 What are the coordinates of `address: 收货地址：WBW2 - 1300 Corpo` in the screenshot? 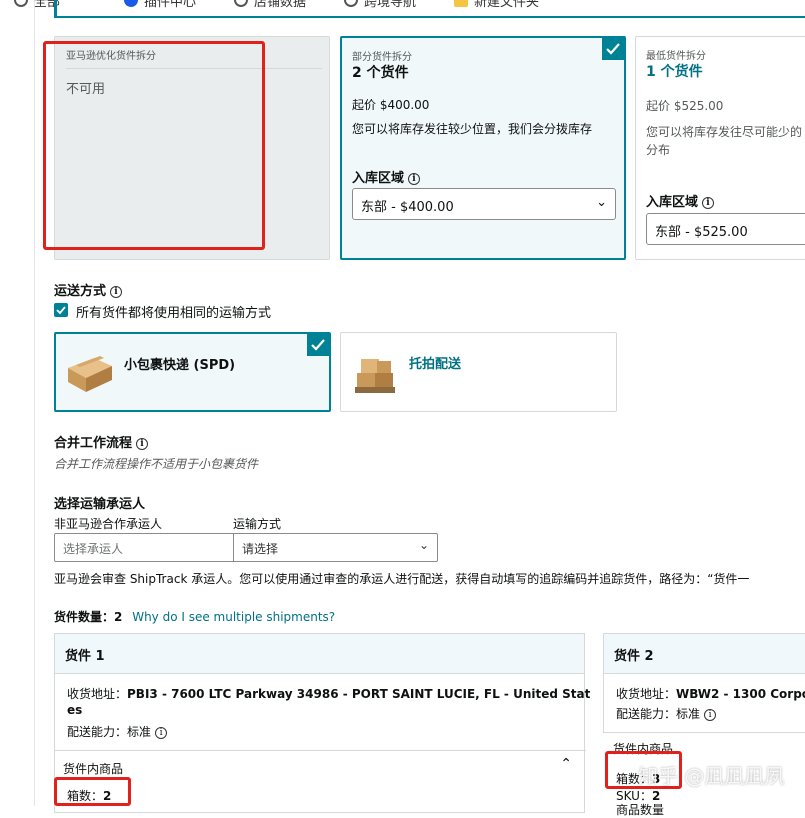 It's located at (710, 694).